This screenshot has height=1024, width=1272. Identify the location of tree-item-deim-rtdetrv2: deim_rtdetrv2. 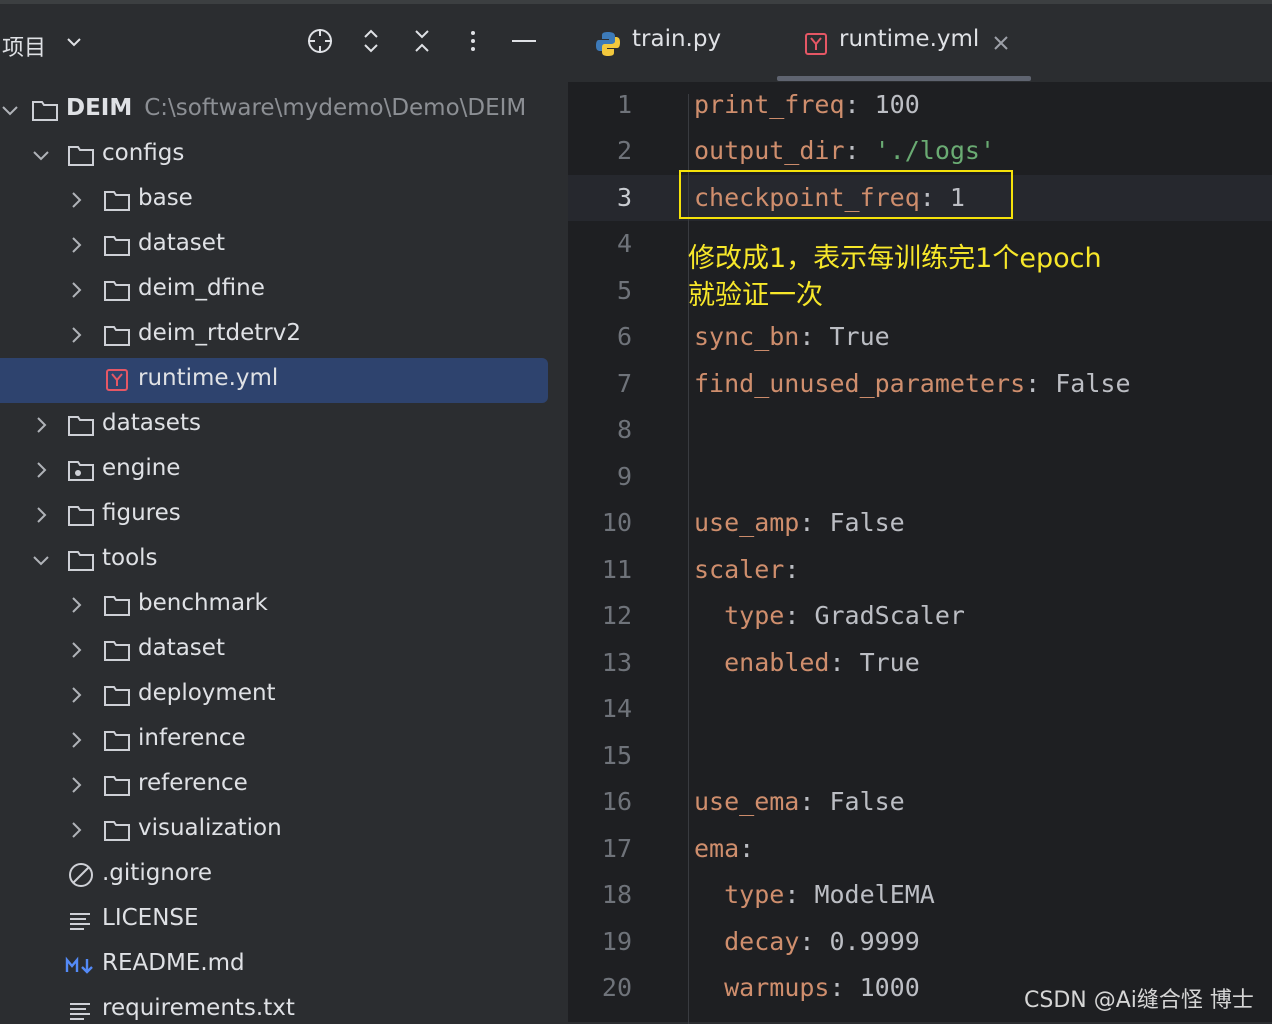
(274, 335).